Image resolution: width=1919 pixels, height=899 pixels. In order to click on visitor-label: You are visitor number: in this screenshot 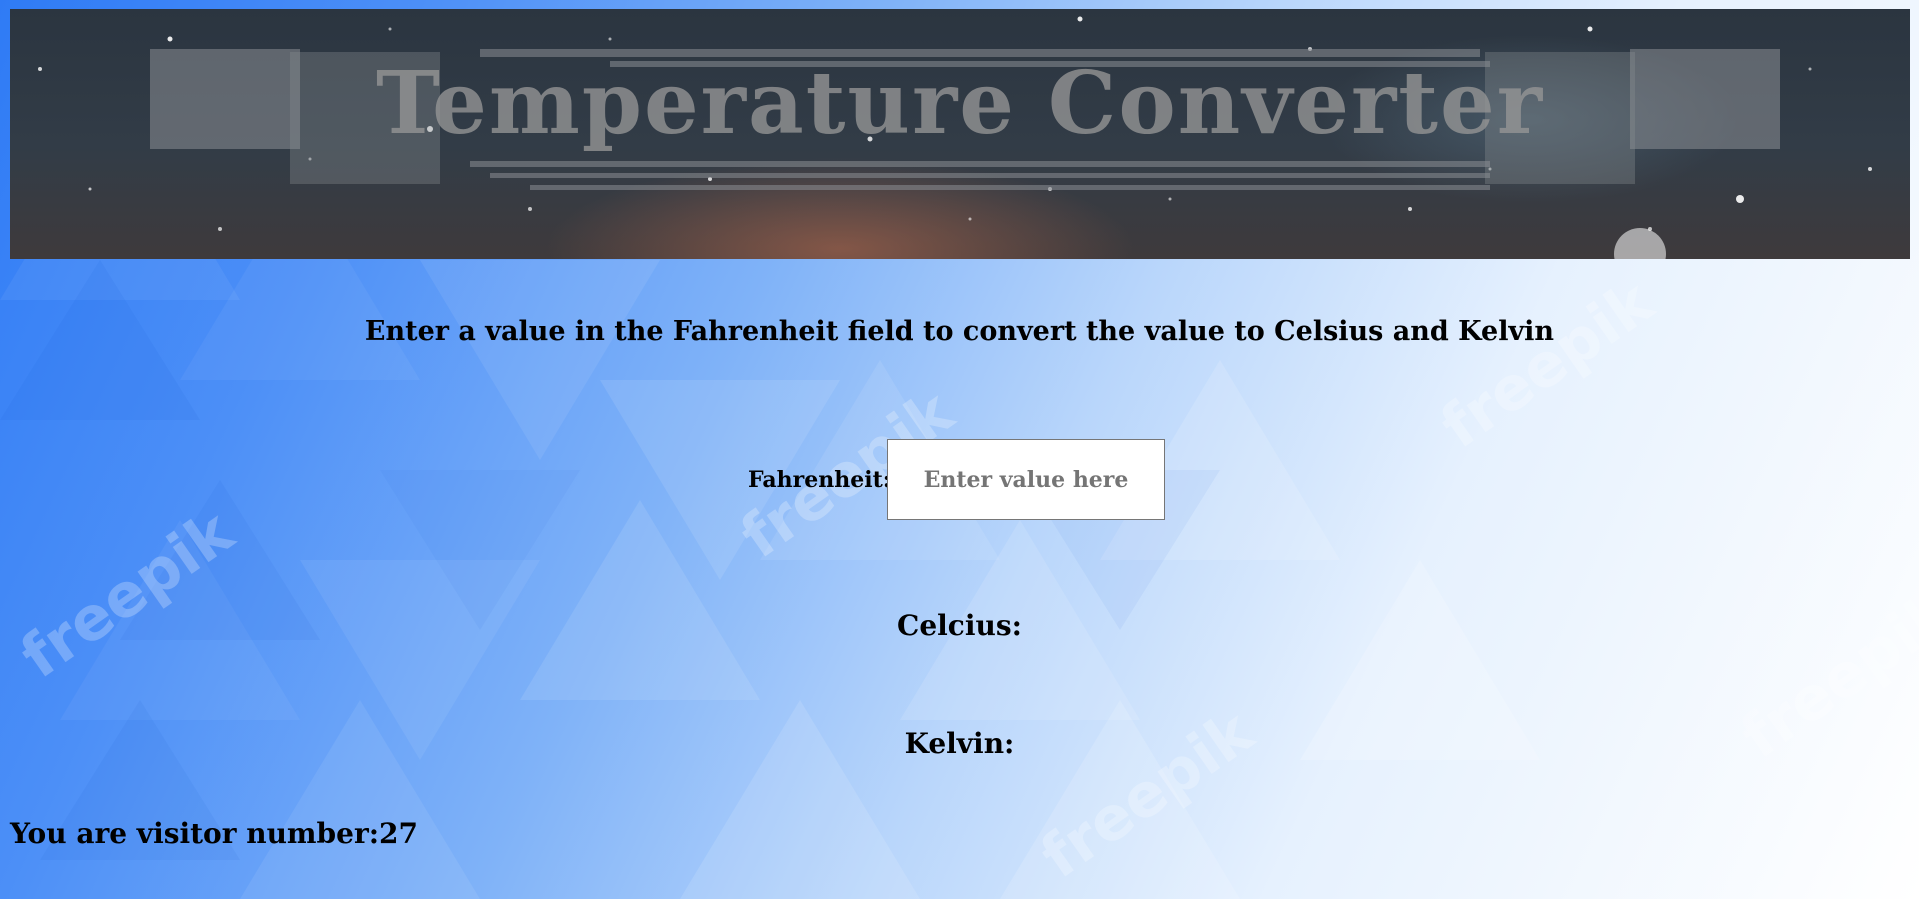, I will do `click(195, 833)`.